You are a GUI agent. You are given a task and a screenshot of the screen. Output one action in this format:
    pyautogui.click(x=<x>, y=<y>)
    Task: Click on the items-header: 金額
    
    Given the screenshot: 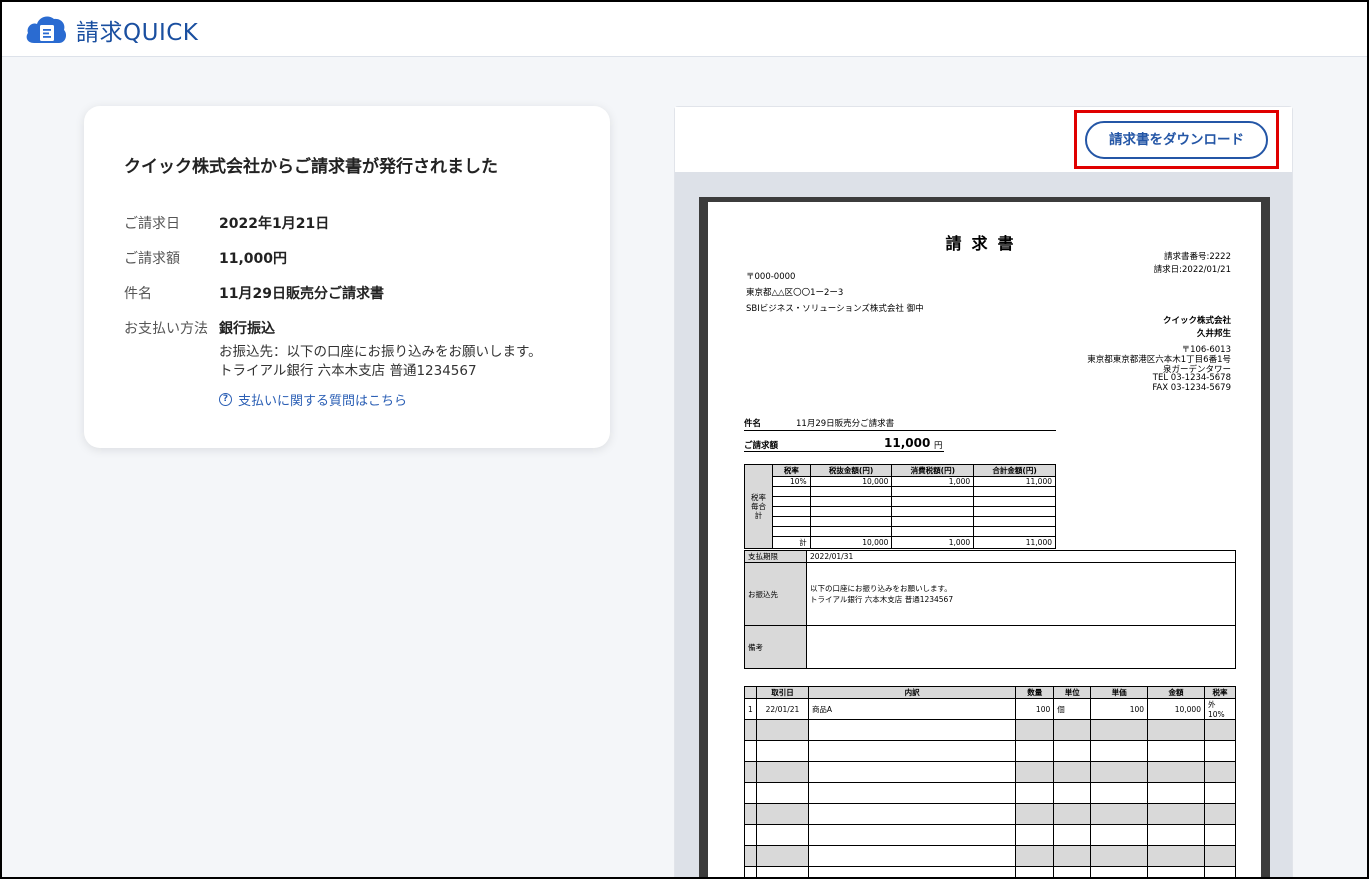 What is the action you would take?
    pyautogui.click(x=1176, y=692)
    